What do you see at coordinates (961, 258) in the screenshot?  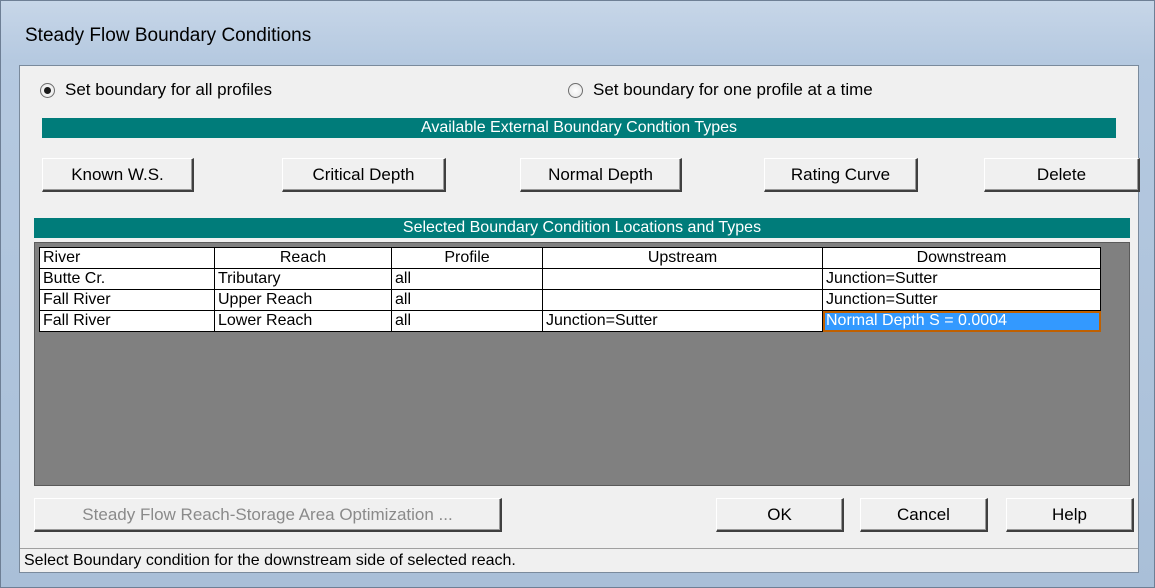 I see `column-header-downstream: Downstream` at bounding box center [961, 258].